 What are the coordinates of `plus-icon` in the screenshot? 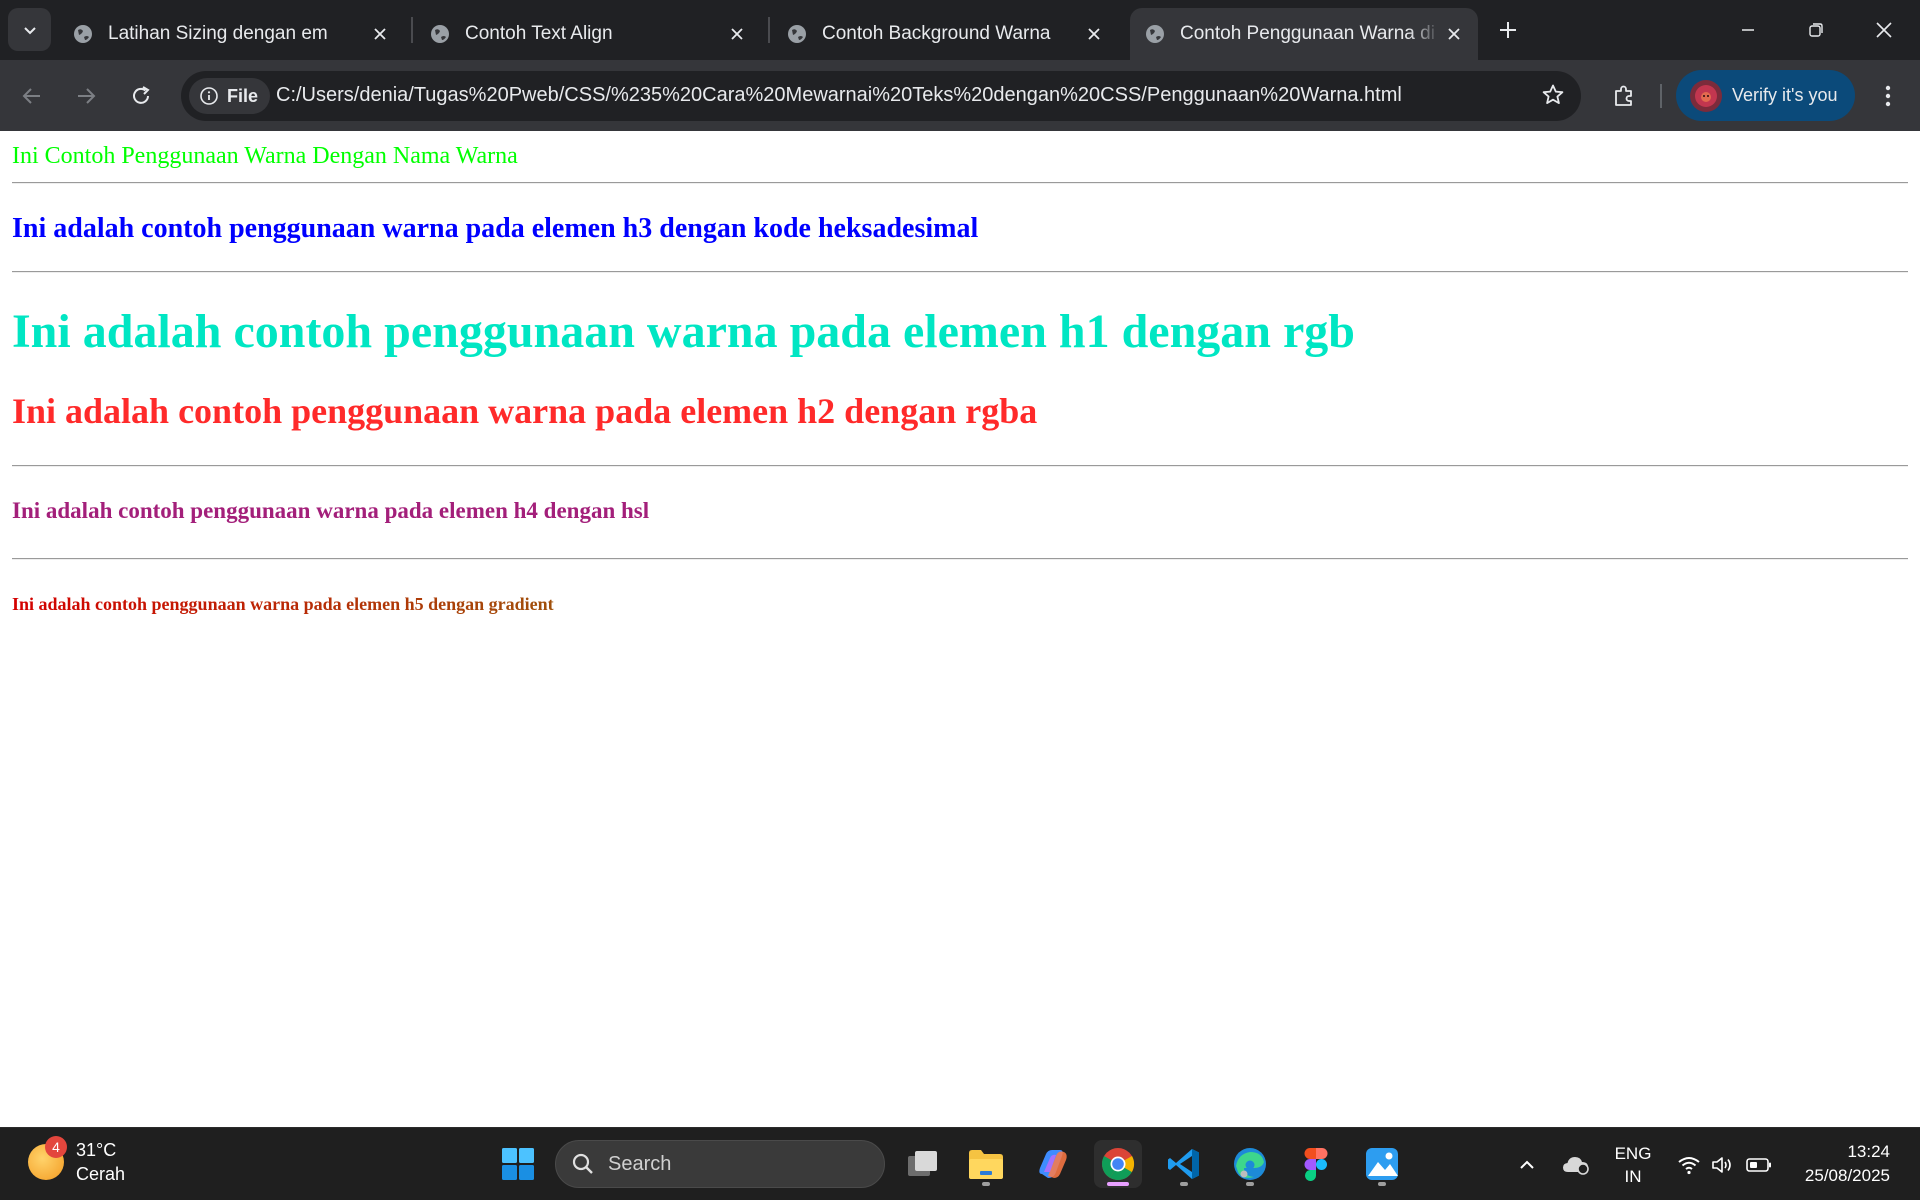 It's located at (1508, 30).